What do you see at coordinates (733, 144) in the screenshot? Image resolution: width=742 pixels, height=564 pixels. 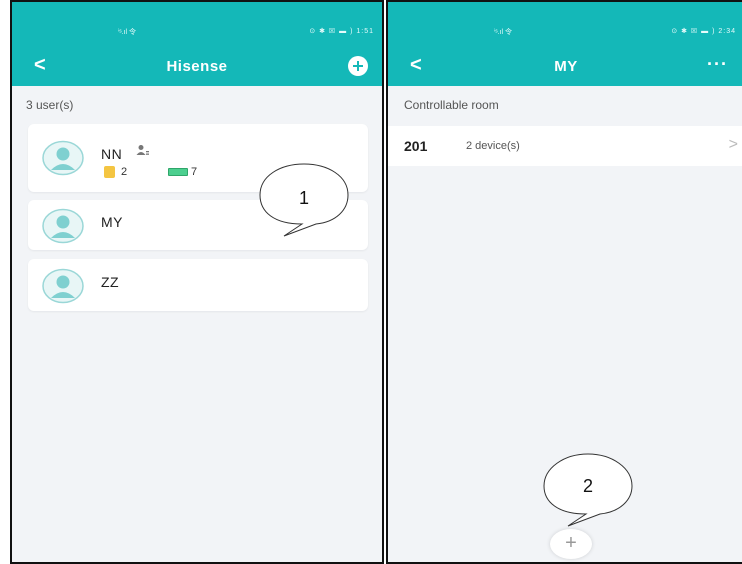 I see `chevron-right-icon: >` at bounding box center [733, 144].